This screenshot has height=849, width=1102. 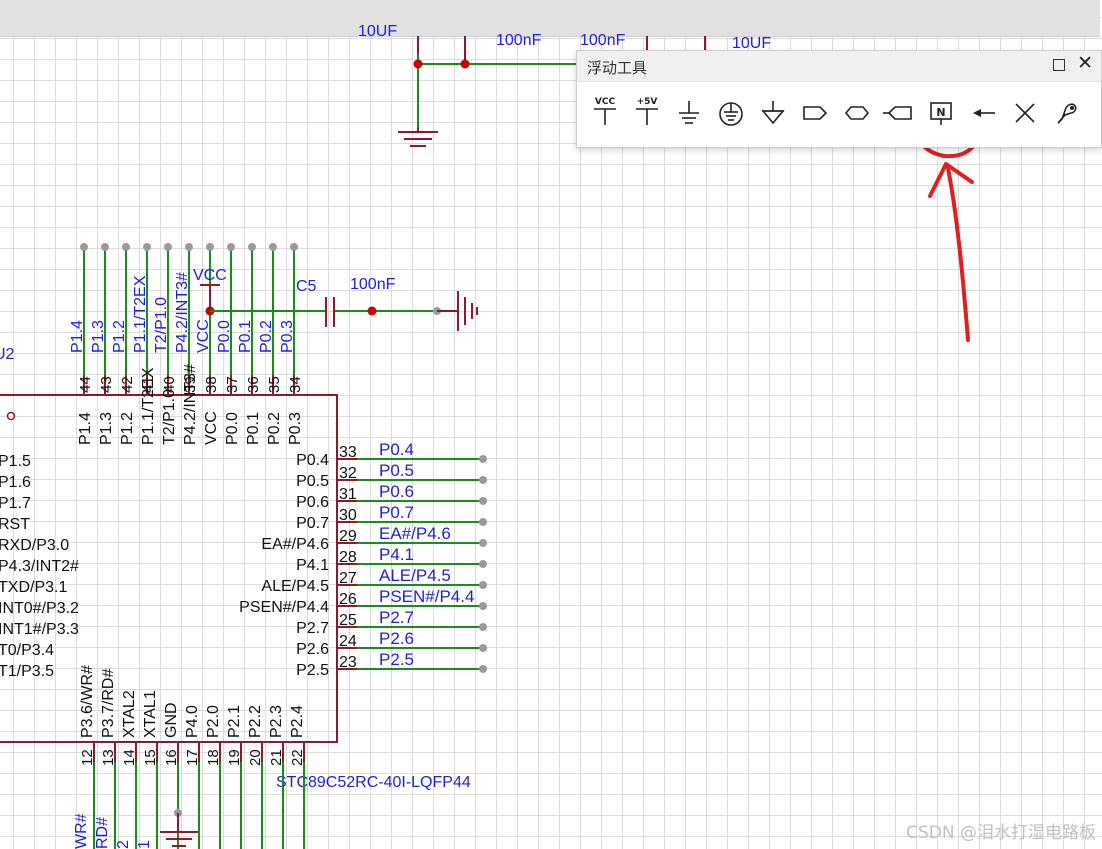 What do you see at coordinates (284, 607) in the screenshot?
I see `right-pin-name: PSEN#/P4.4` at bounding box center [284, 607].